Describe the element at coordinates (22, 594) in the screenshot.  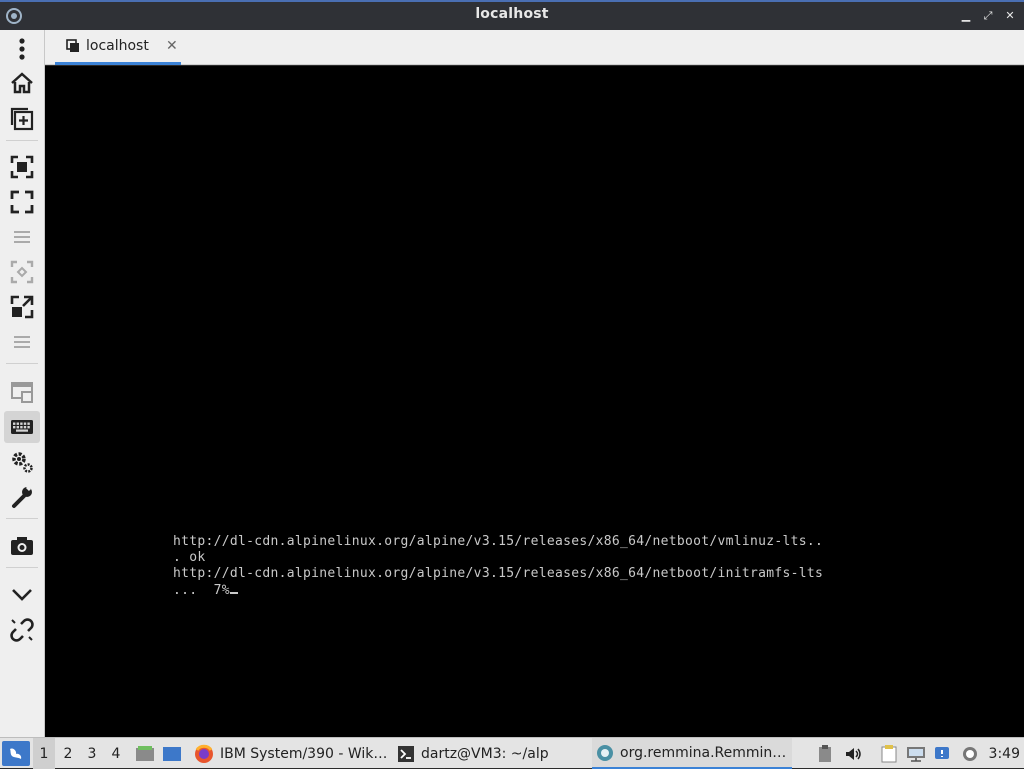
I see `minimize-toolbar-icon` at that location.